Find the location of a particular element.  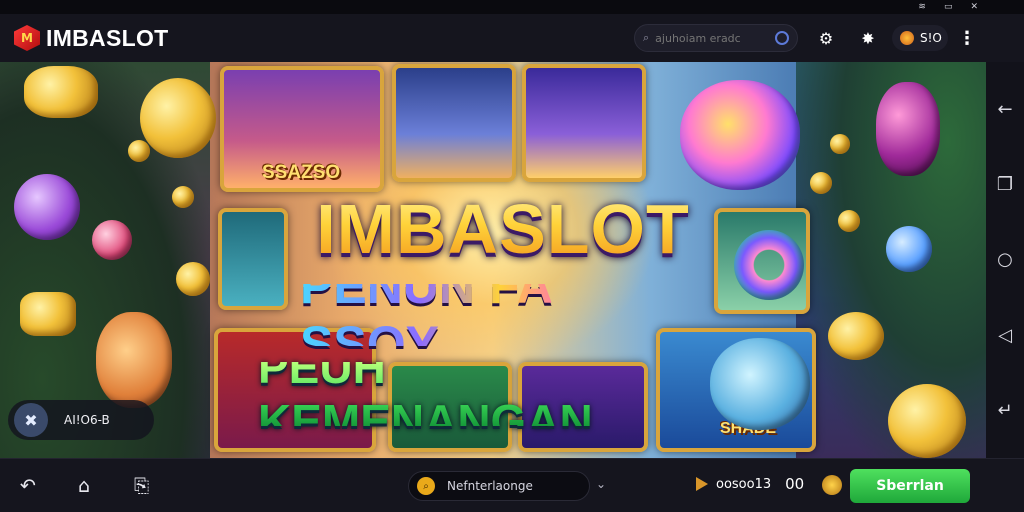

user-chip-label: AI!O6-B is located at coordinates (87, 420).